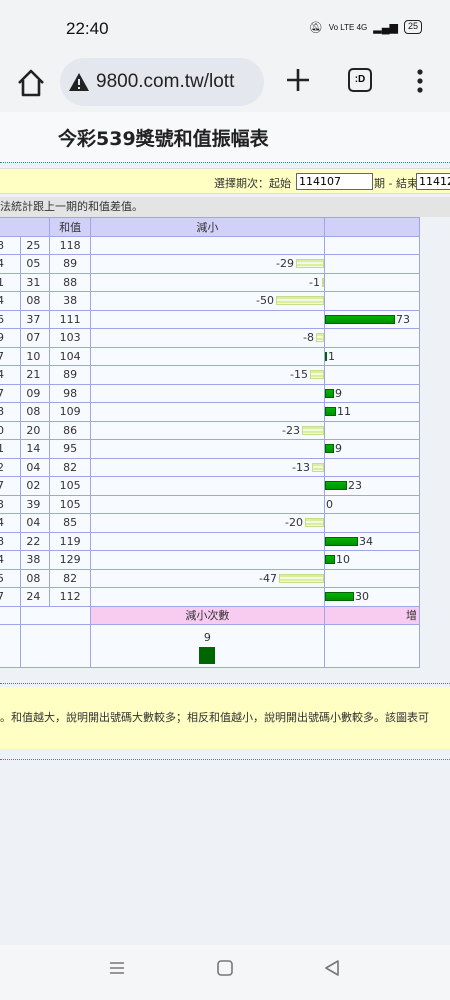 The width and height of the screenshot is (450, 1000). I want to click on table-row: 4 04 85 -20, so click(210, 523).